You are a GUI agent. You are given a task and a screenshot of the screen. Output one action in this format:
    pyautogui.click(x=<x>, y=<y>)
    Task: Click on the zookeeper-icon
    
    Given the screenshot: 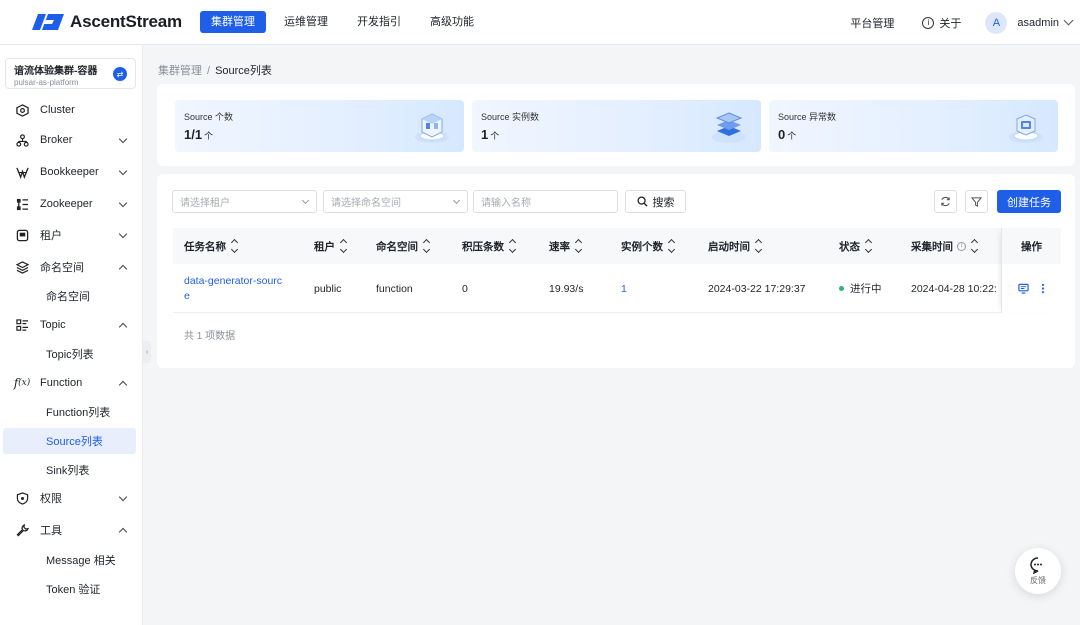 What is the action you would take?
    pyautogui.click(x=22, y=204)
    